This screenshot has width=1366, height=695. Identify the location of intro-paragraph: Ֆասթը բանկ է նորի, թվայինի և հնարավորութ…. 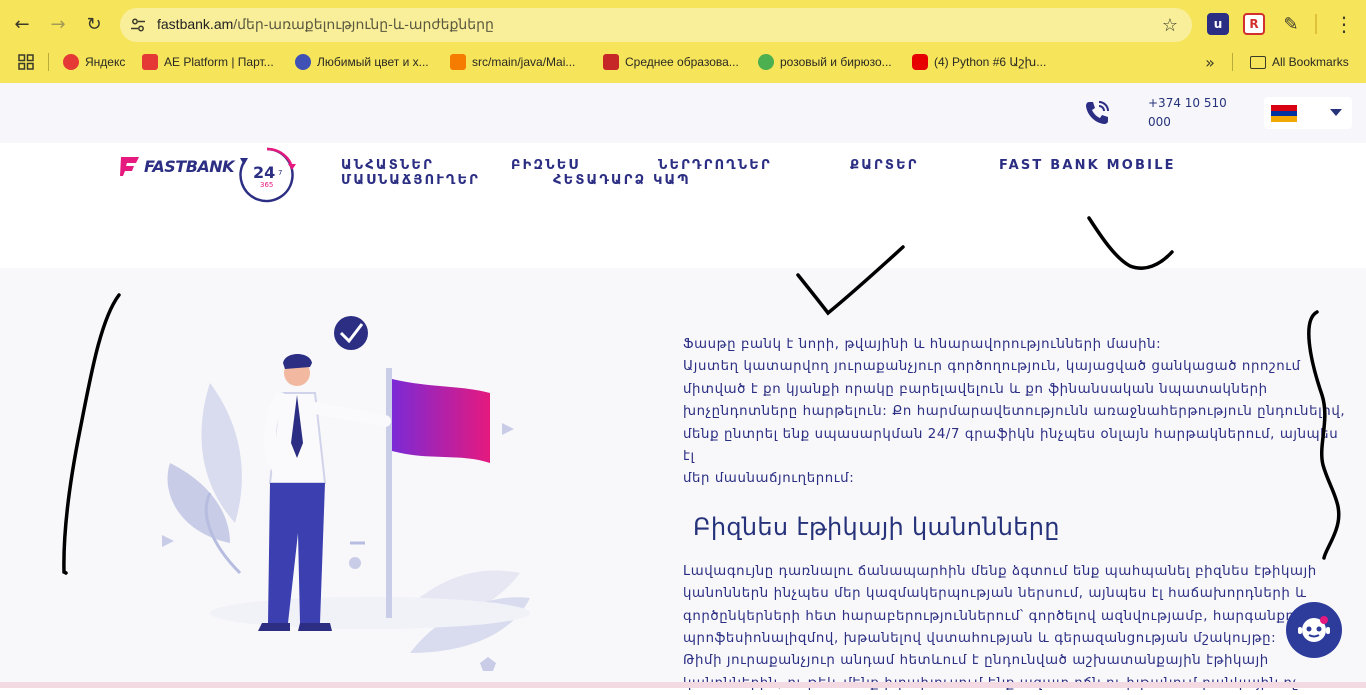
(1018, 412).